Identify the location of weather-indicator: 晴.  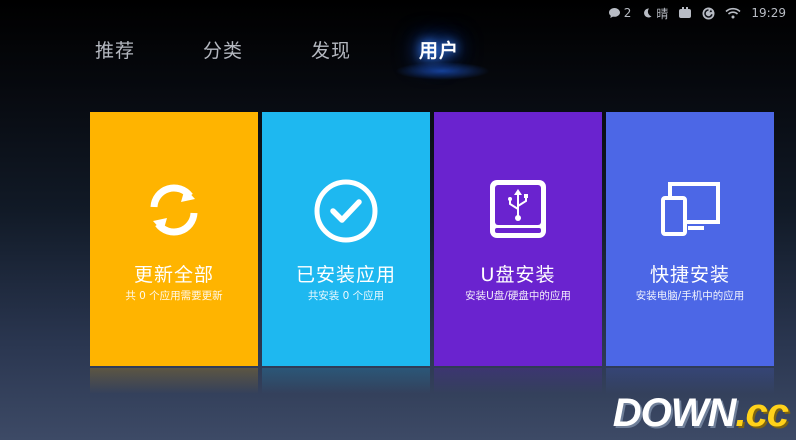
(654, 13).